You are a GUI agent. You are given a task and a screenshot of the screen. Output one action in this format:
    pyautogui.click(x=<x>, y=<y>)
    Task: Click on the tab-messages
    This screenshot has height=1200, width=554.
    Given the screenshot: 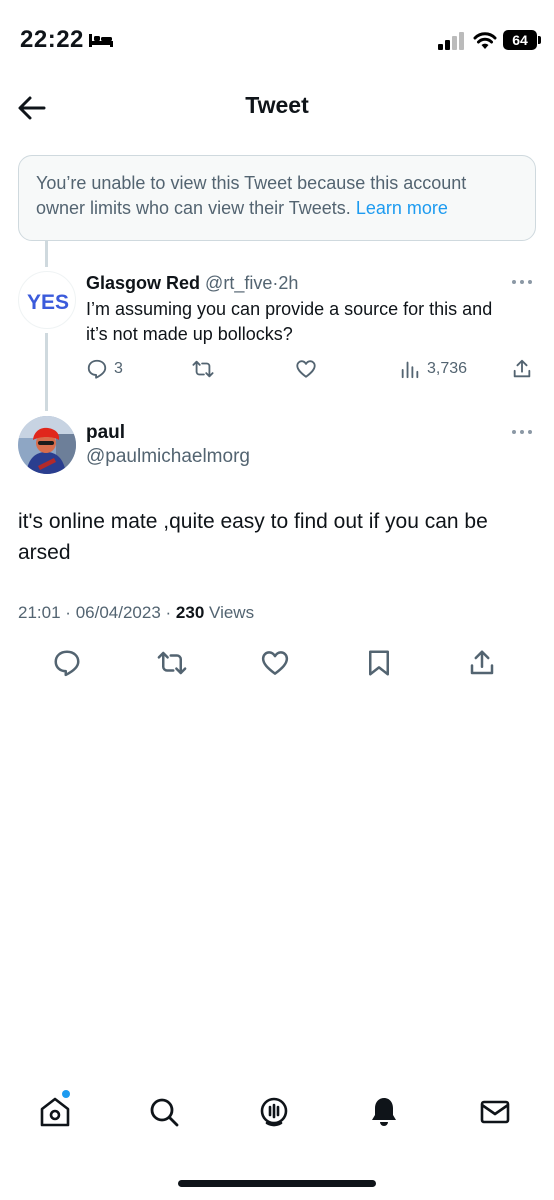 What is the action you would take?
    pyautogui.click(x=496, y=1113)
    